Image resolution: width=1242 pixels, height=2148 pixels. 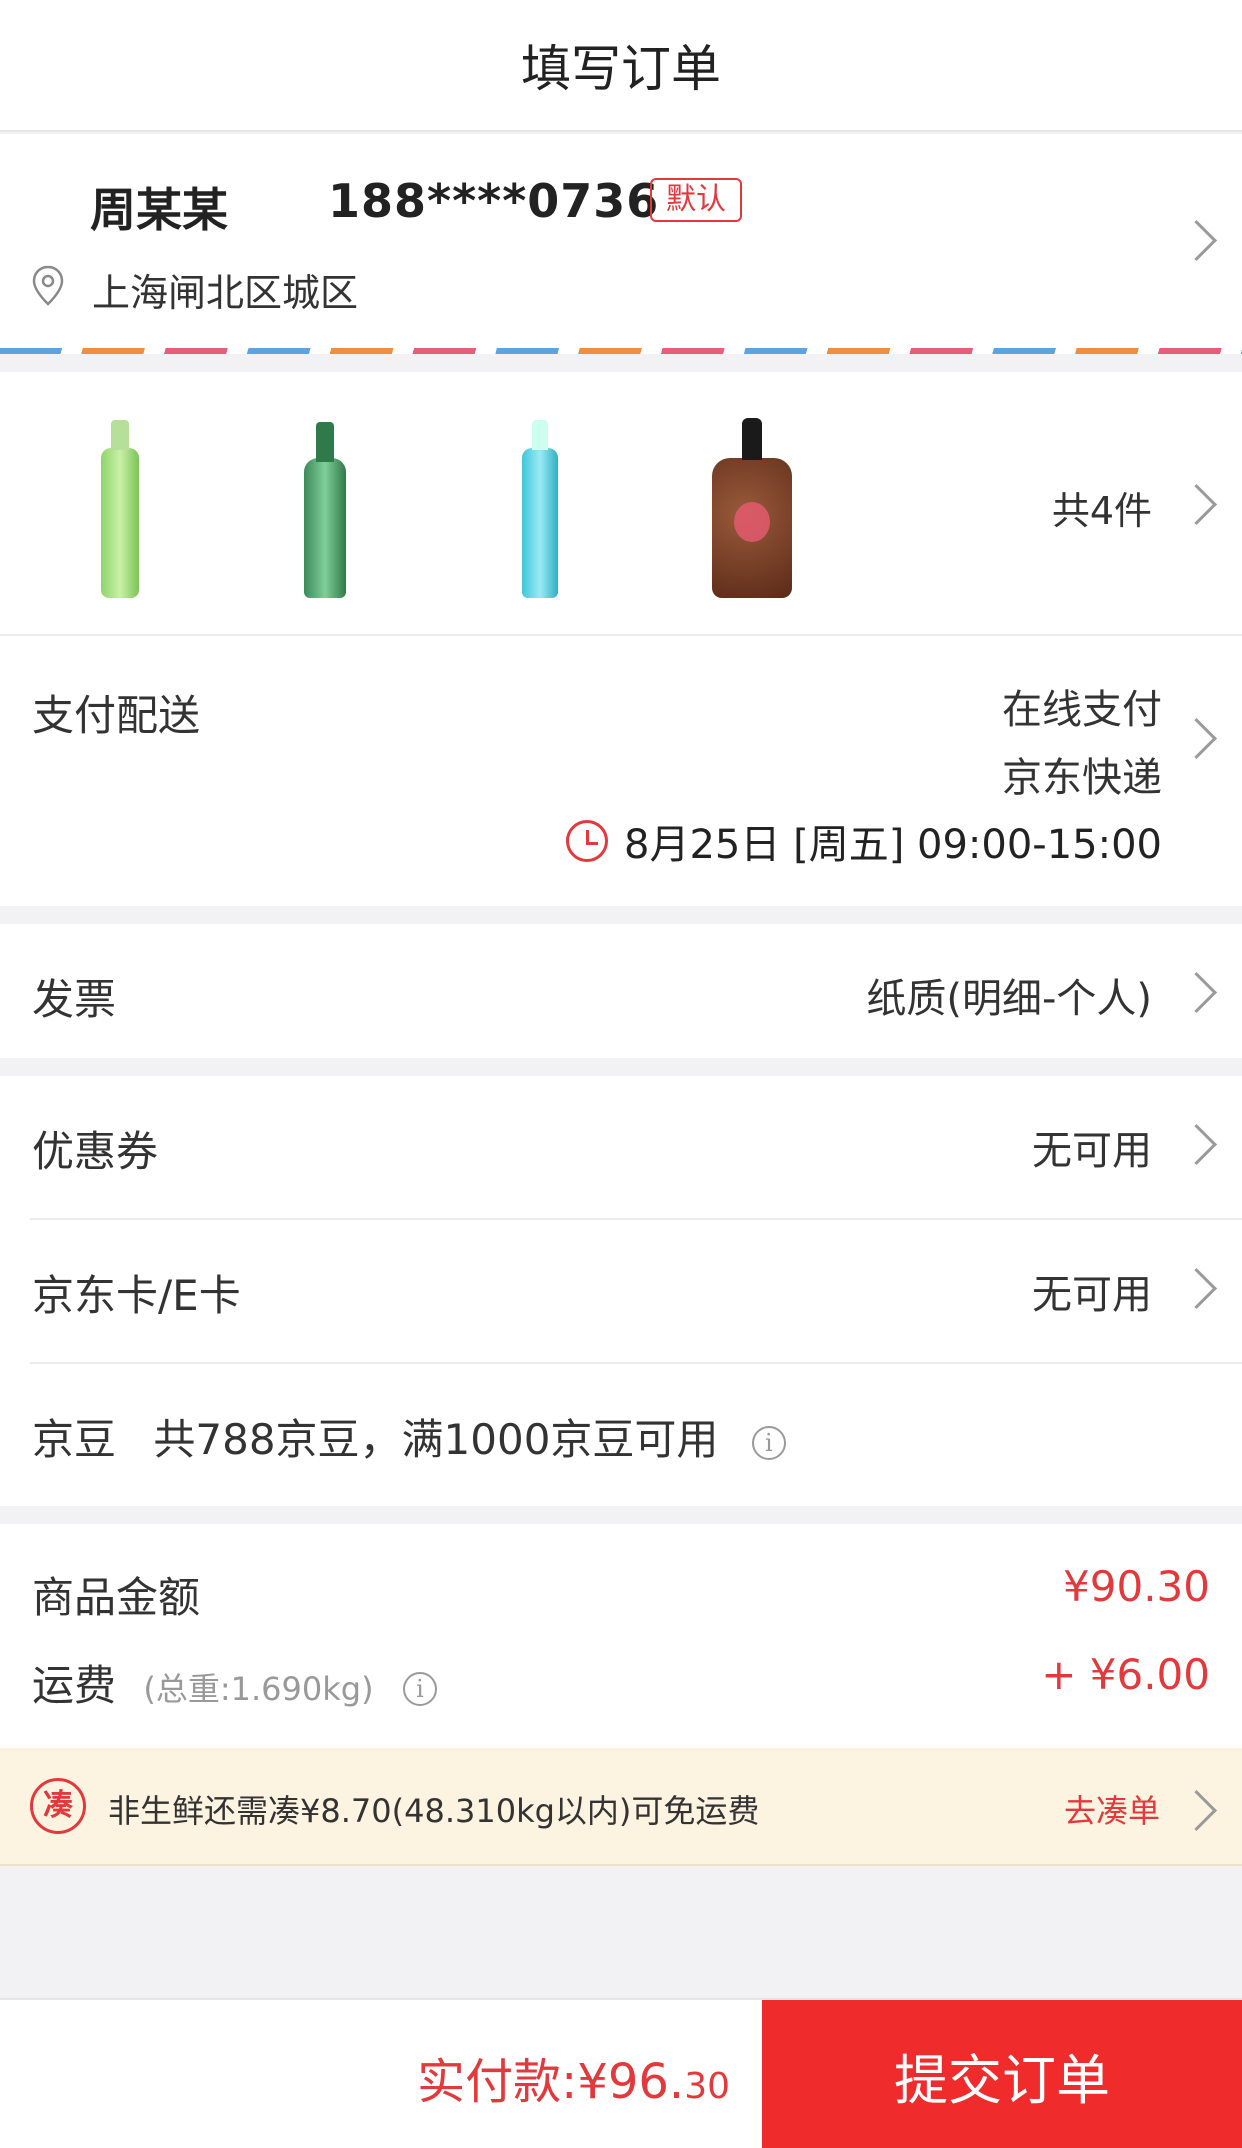 I want to click on payment-method-block: 在线支付 京东快递, so click(x=1082, y=744).